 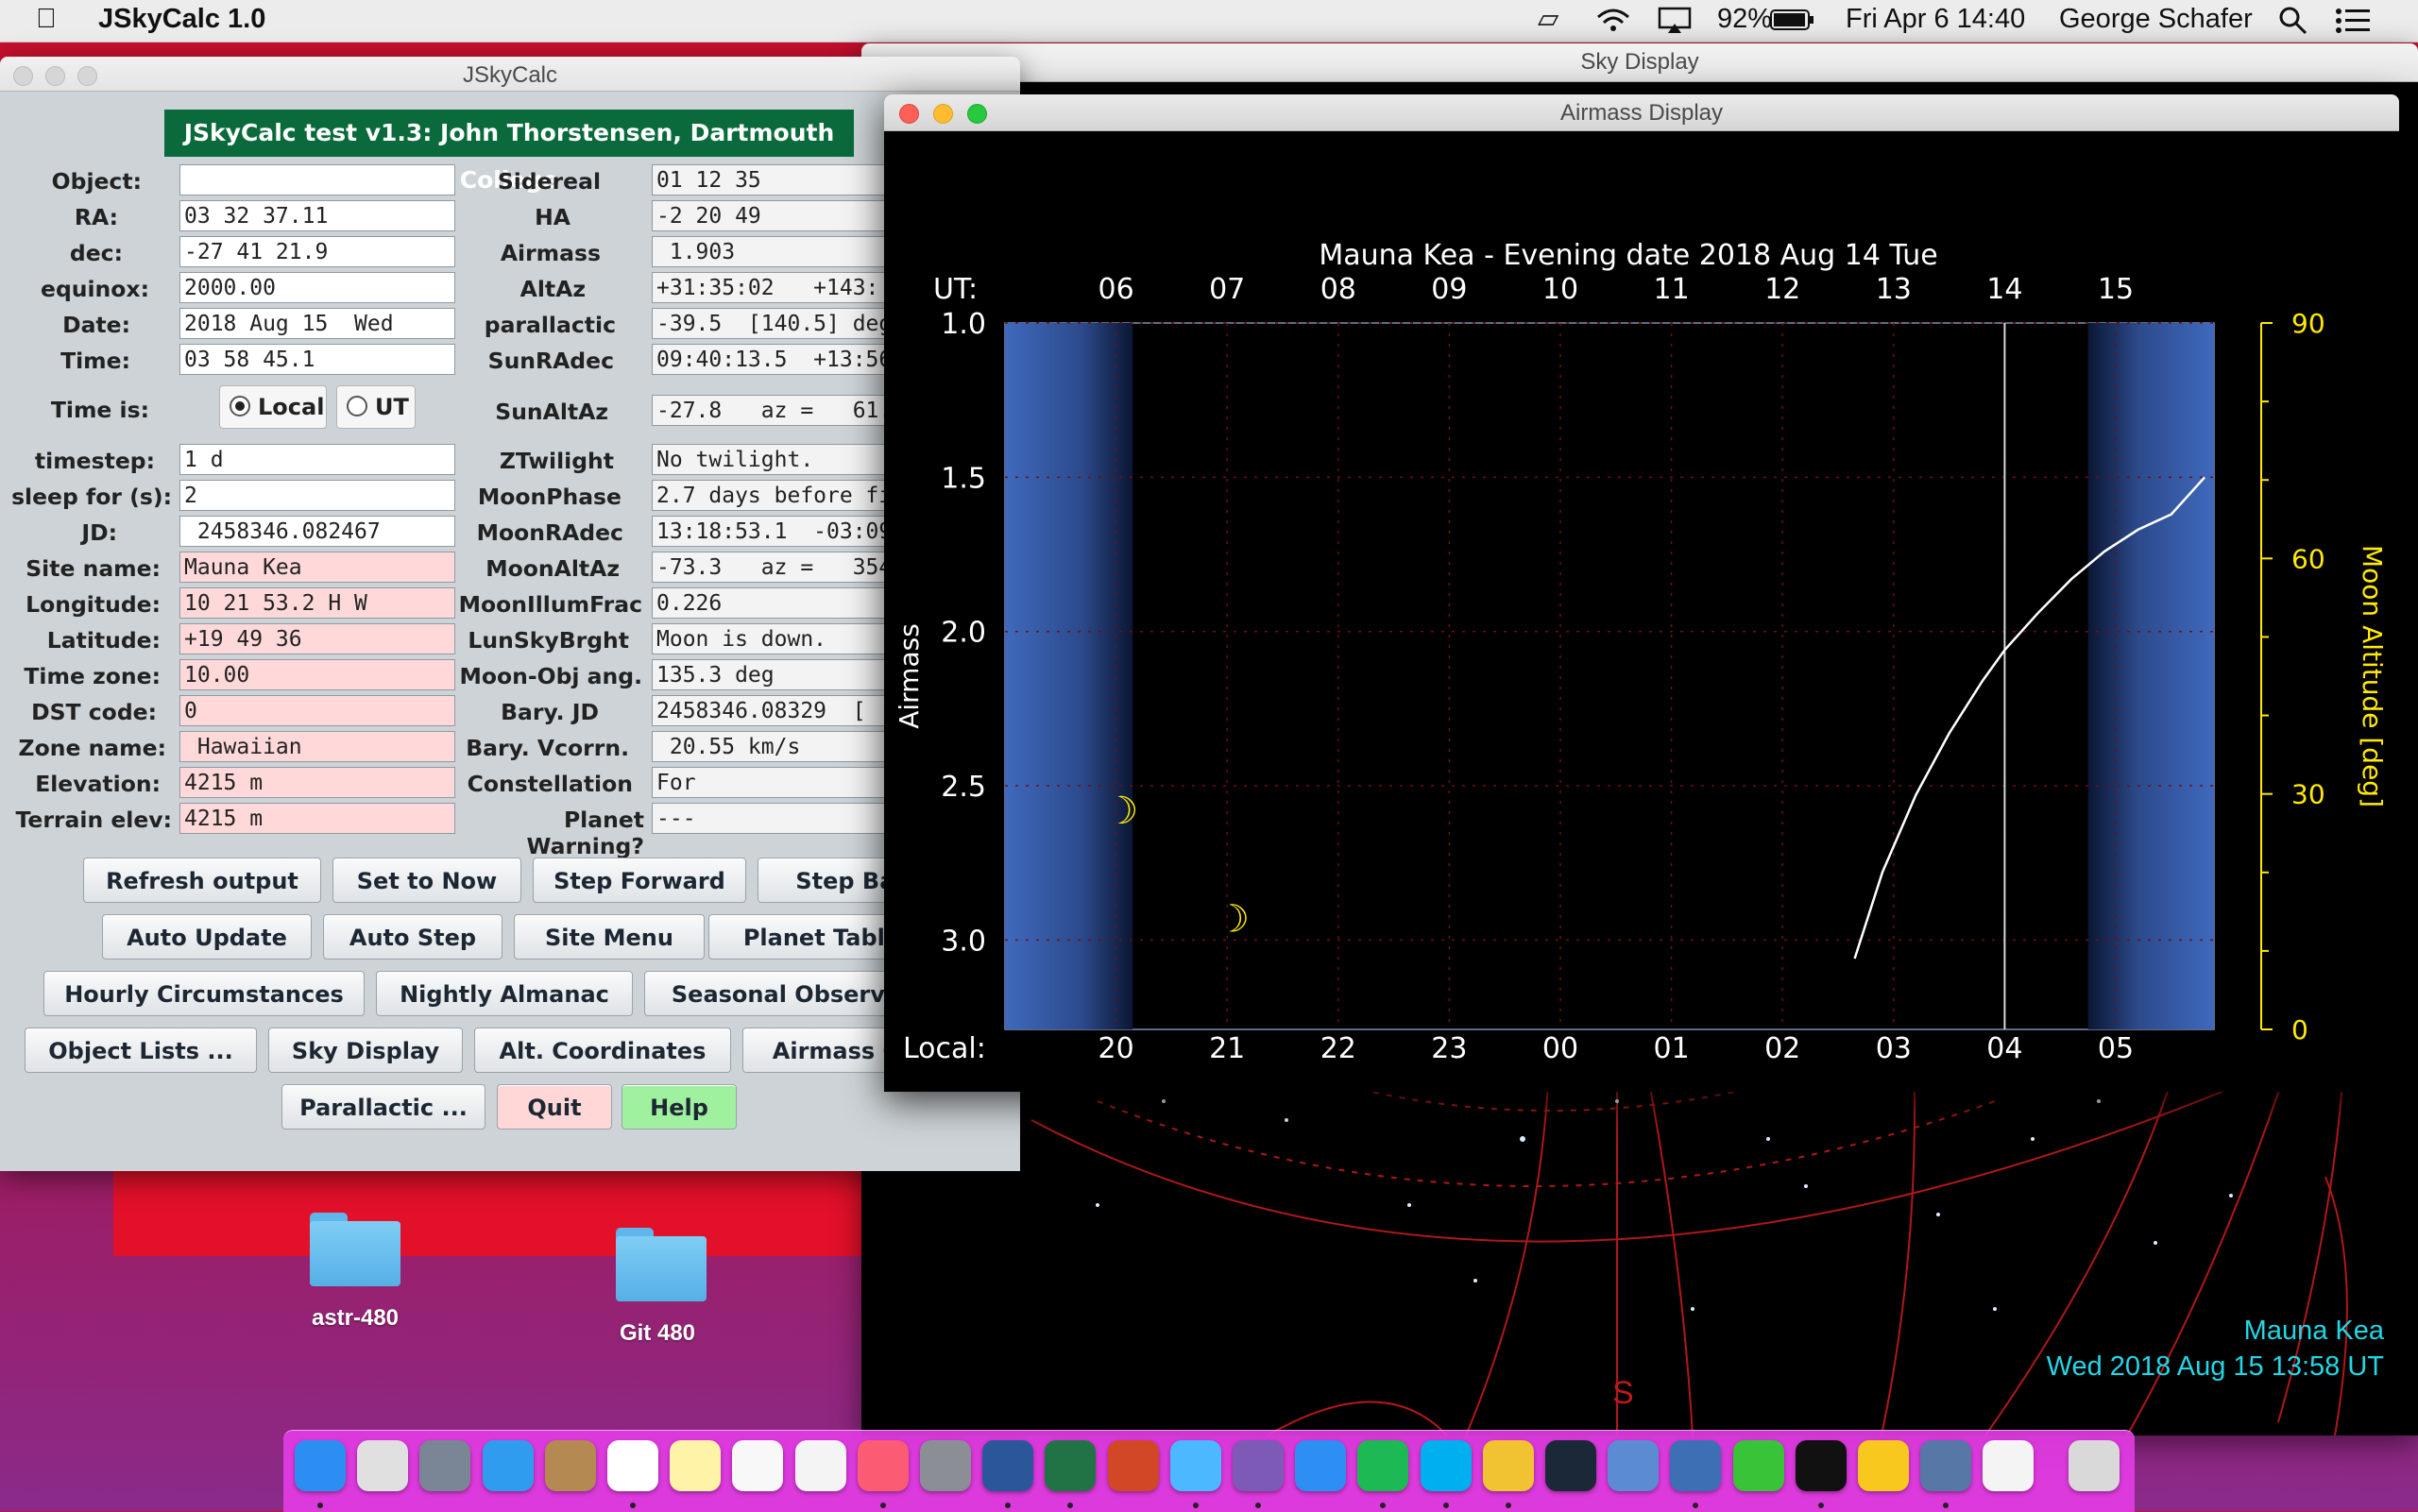 I want to click on local-tick-label: 05, so click(x=2116, y=1048).